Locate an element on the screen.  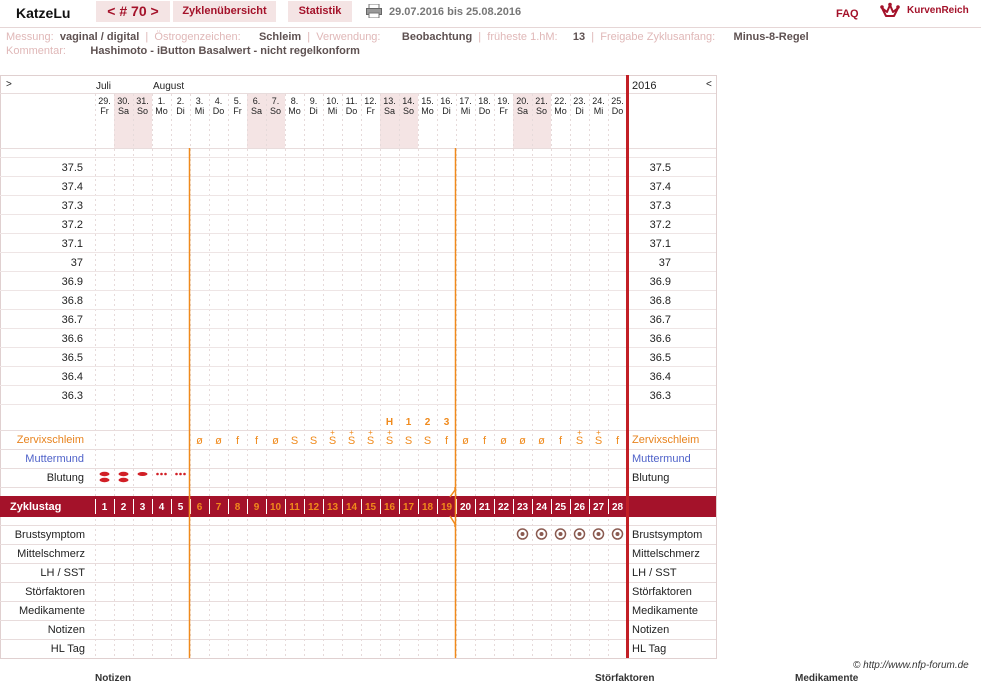
zyklustag-value: 4 is located at coordinates (162, 507).